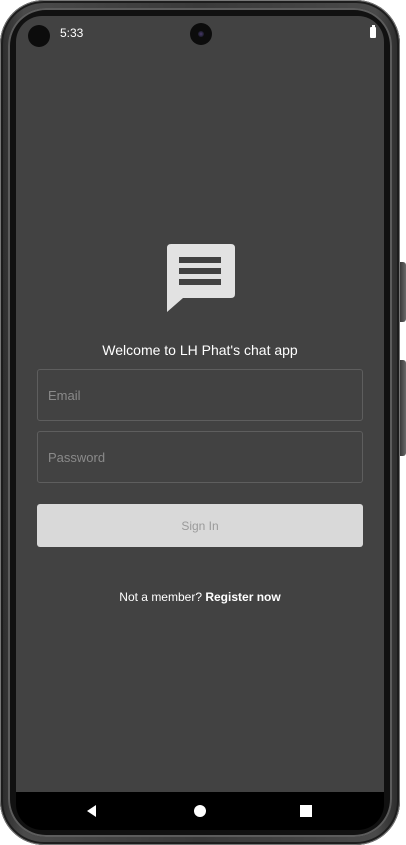 The width and height of the screenshot is (406, 845). Describe the element at coordinates (242, 597) in the screenshot. I see `register-now-link: Register now` at that location.